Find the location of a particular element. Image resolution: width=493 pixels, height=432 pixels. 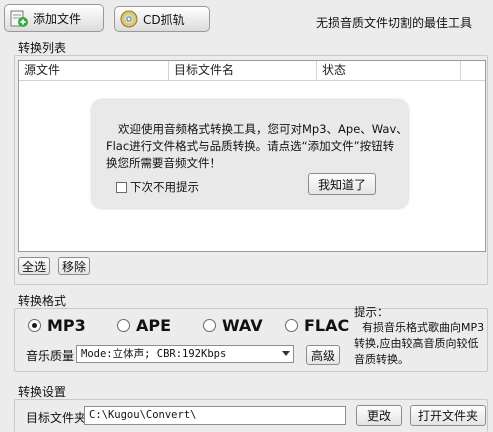

radio-wav-circle is located at coordinates (209, 325).